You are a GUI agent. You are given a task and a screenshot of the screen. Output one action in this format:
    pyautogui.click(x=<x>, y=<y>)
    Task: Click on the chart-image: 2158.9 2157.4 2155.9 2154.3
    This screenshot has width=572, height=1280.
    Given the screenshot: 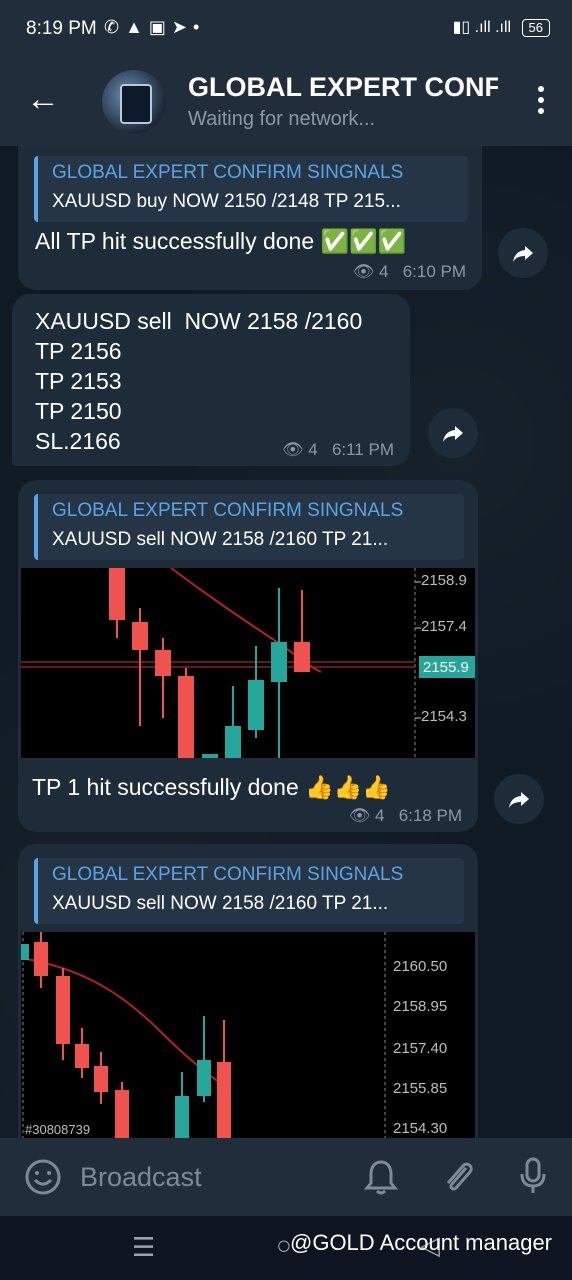 What is the action you would take?
    pyautogui.click(x=248, y=663)
    